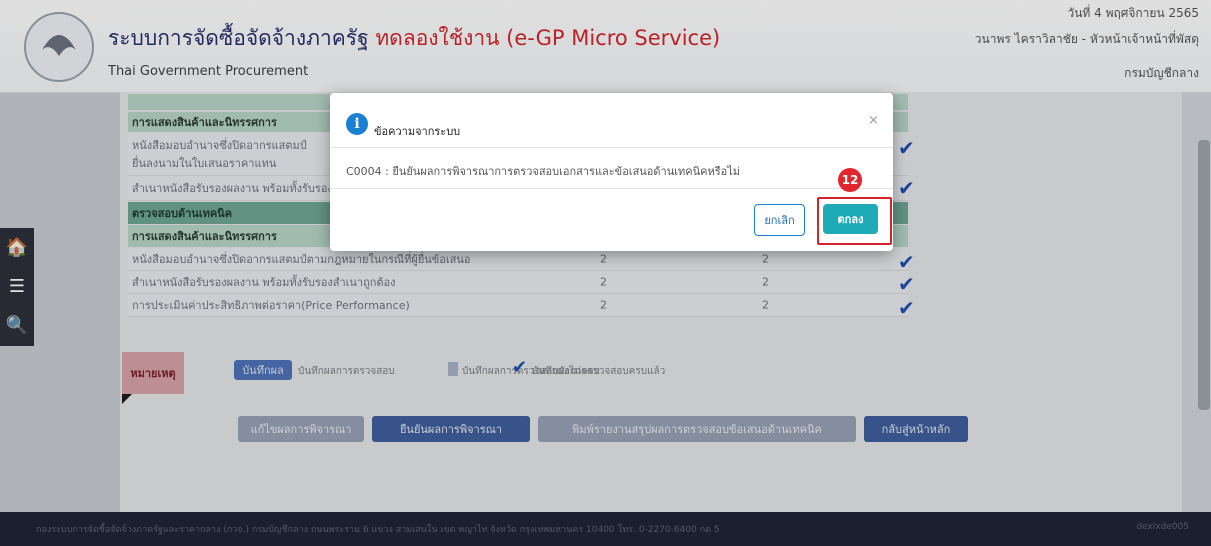 Image resolution: width=1211 pixels, height=546 pixels. What do you see at coordinates (779, 220) in the screenshot?
I see `cancel-button: ยกเลิก` at bounding box center [779, 220].